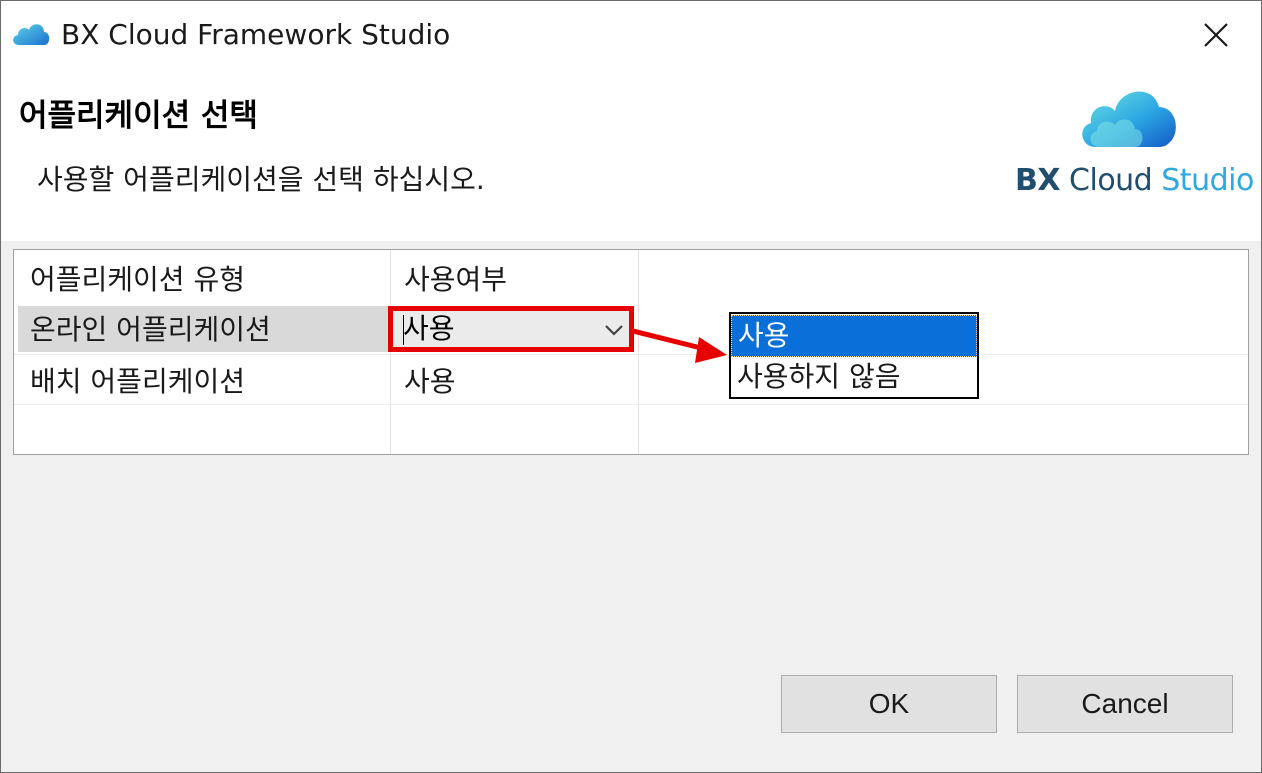 This screenshot has width=1262, height=773. I want to click on close-button, so click(1216, 35).